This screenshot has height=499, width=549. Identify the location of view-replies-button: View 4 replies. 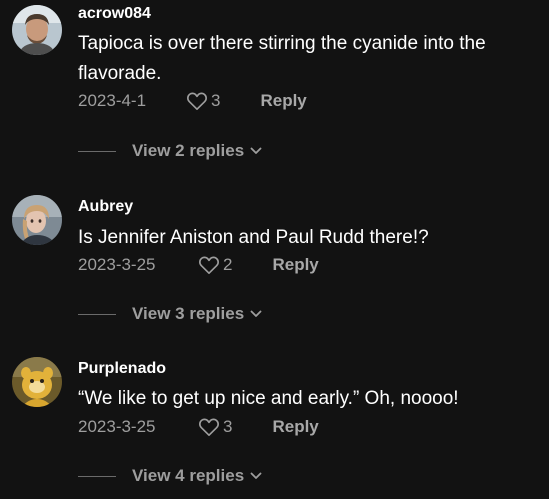
(197, 476).